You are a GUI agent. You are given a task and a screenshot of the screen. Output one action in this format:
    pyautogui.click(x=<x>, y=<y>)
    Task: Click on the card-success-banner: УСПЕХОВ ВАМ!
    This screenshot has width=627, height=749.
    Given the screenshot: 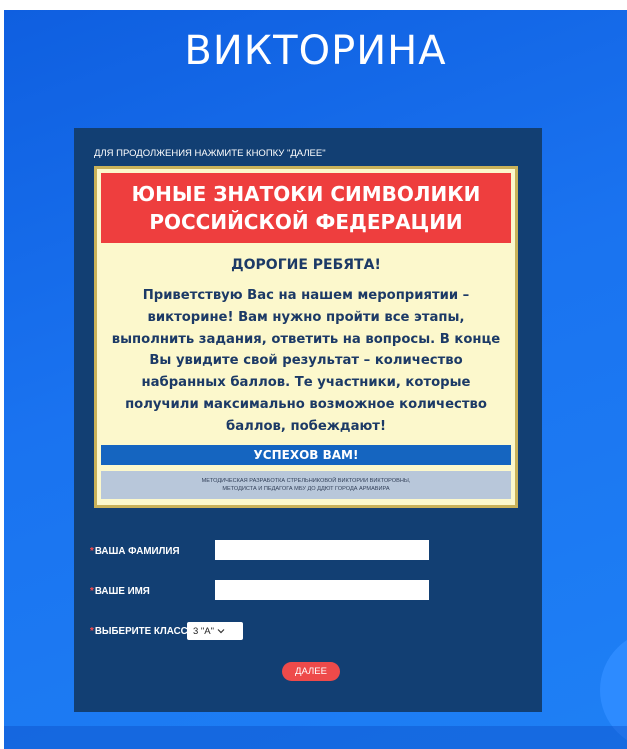 What is the action you would take?
    pyautogui.click(x=306, y=455)
    